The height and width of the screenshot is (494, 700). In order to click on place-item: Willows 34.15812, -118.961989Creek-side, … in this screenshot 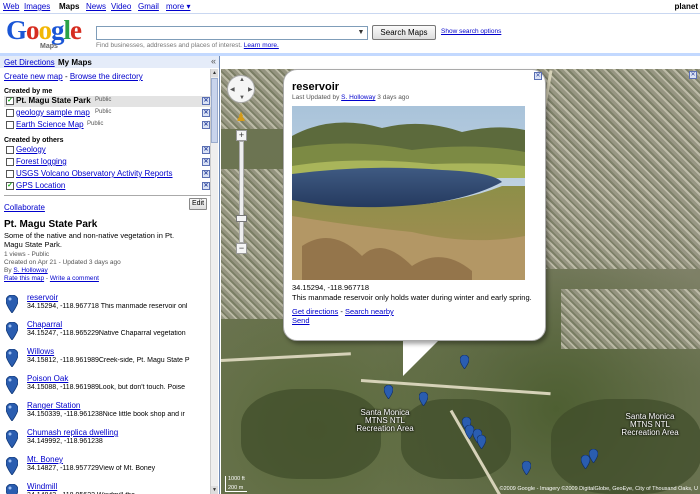, I will do `click(107, 361)`.